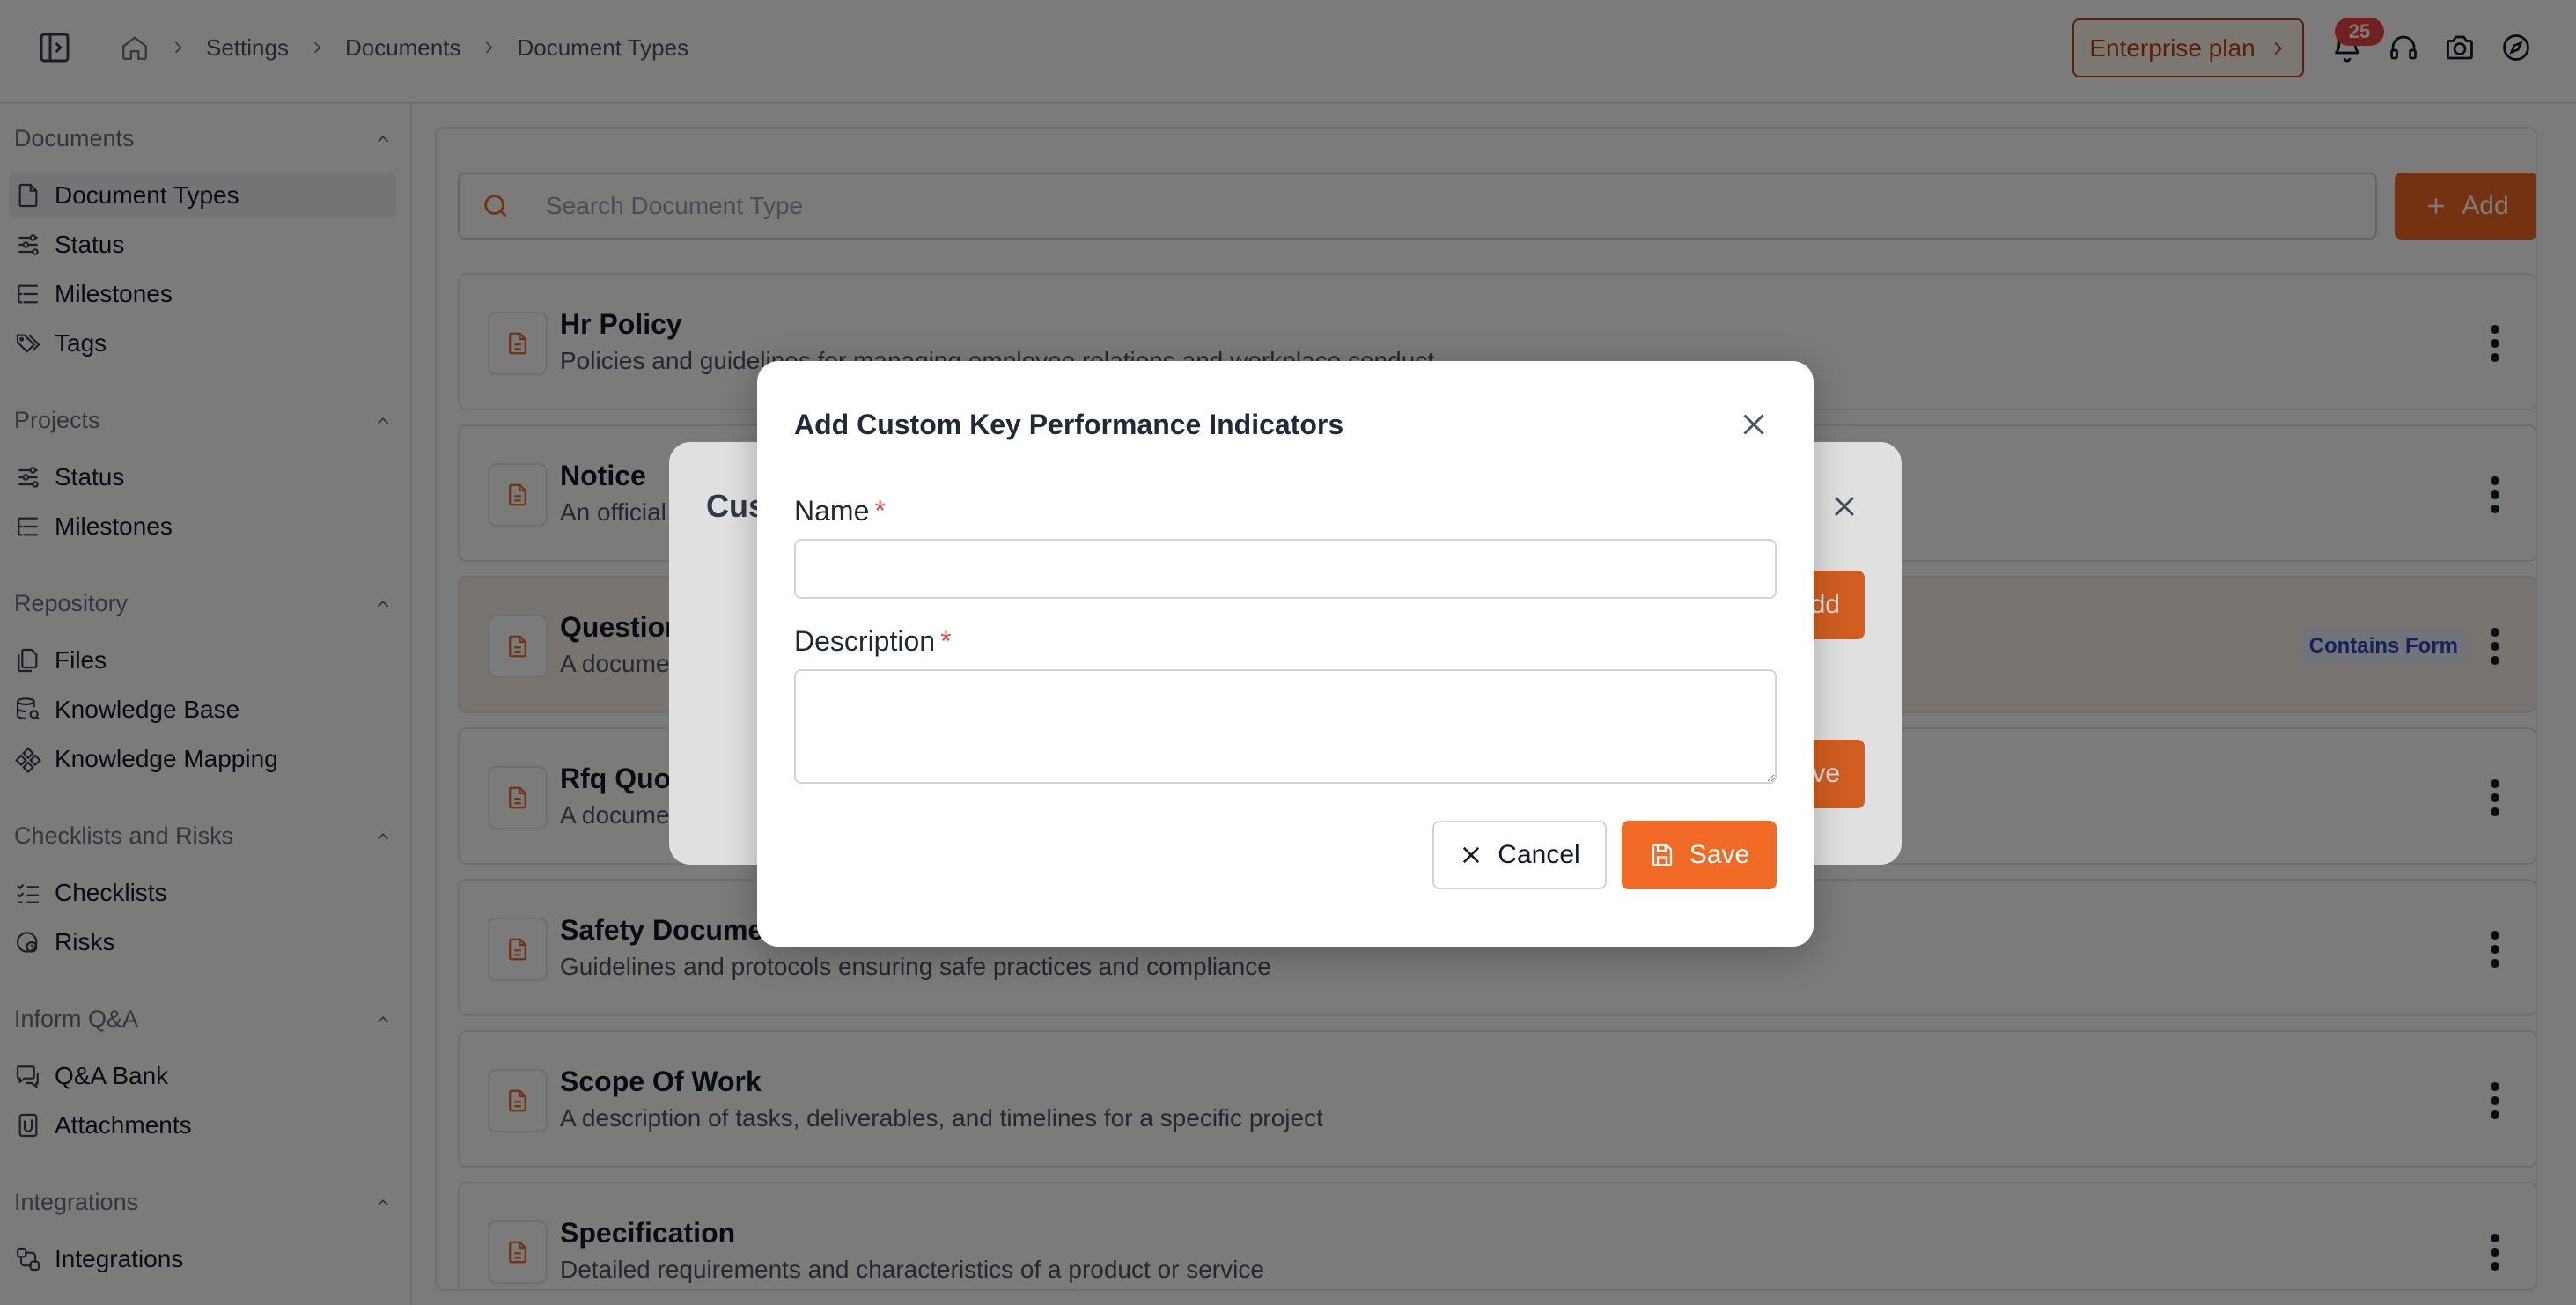 The width and height of the screenshot is (2576, 1305). I want to click on description-field, so click(1285, 726).